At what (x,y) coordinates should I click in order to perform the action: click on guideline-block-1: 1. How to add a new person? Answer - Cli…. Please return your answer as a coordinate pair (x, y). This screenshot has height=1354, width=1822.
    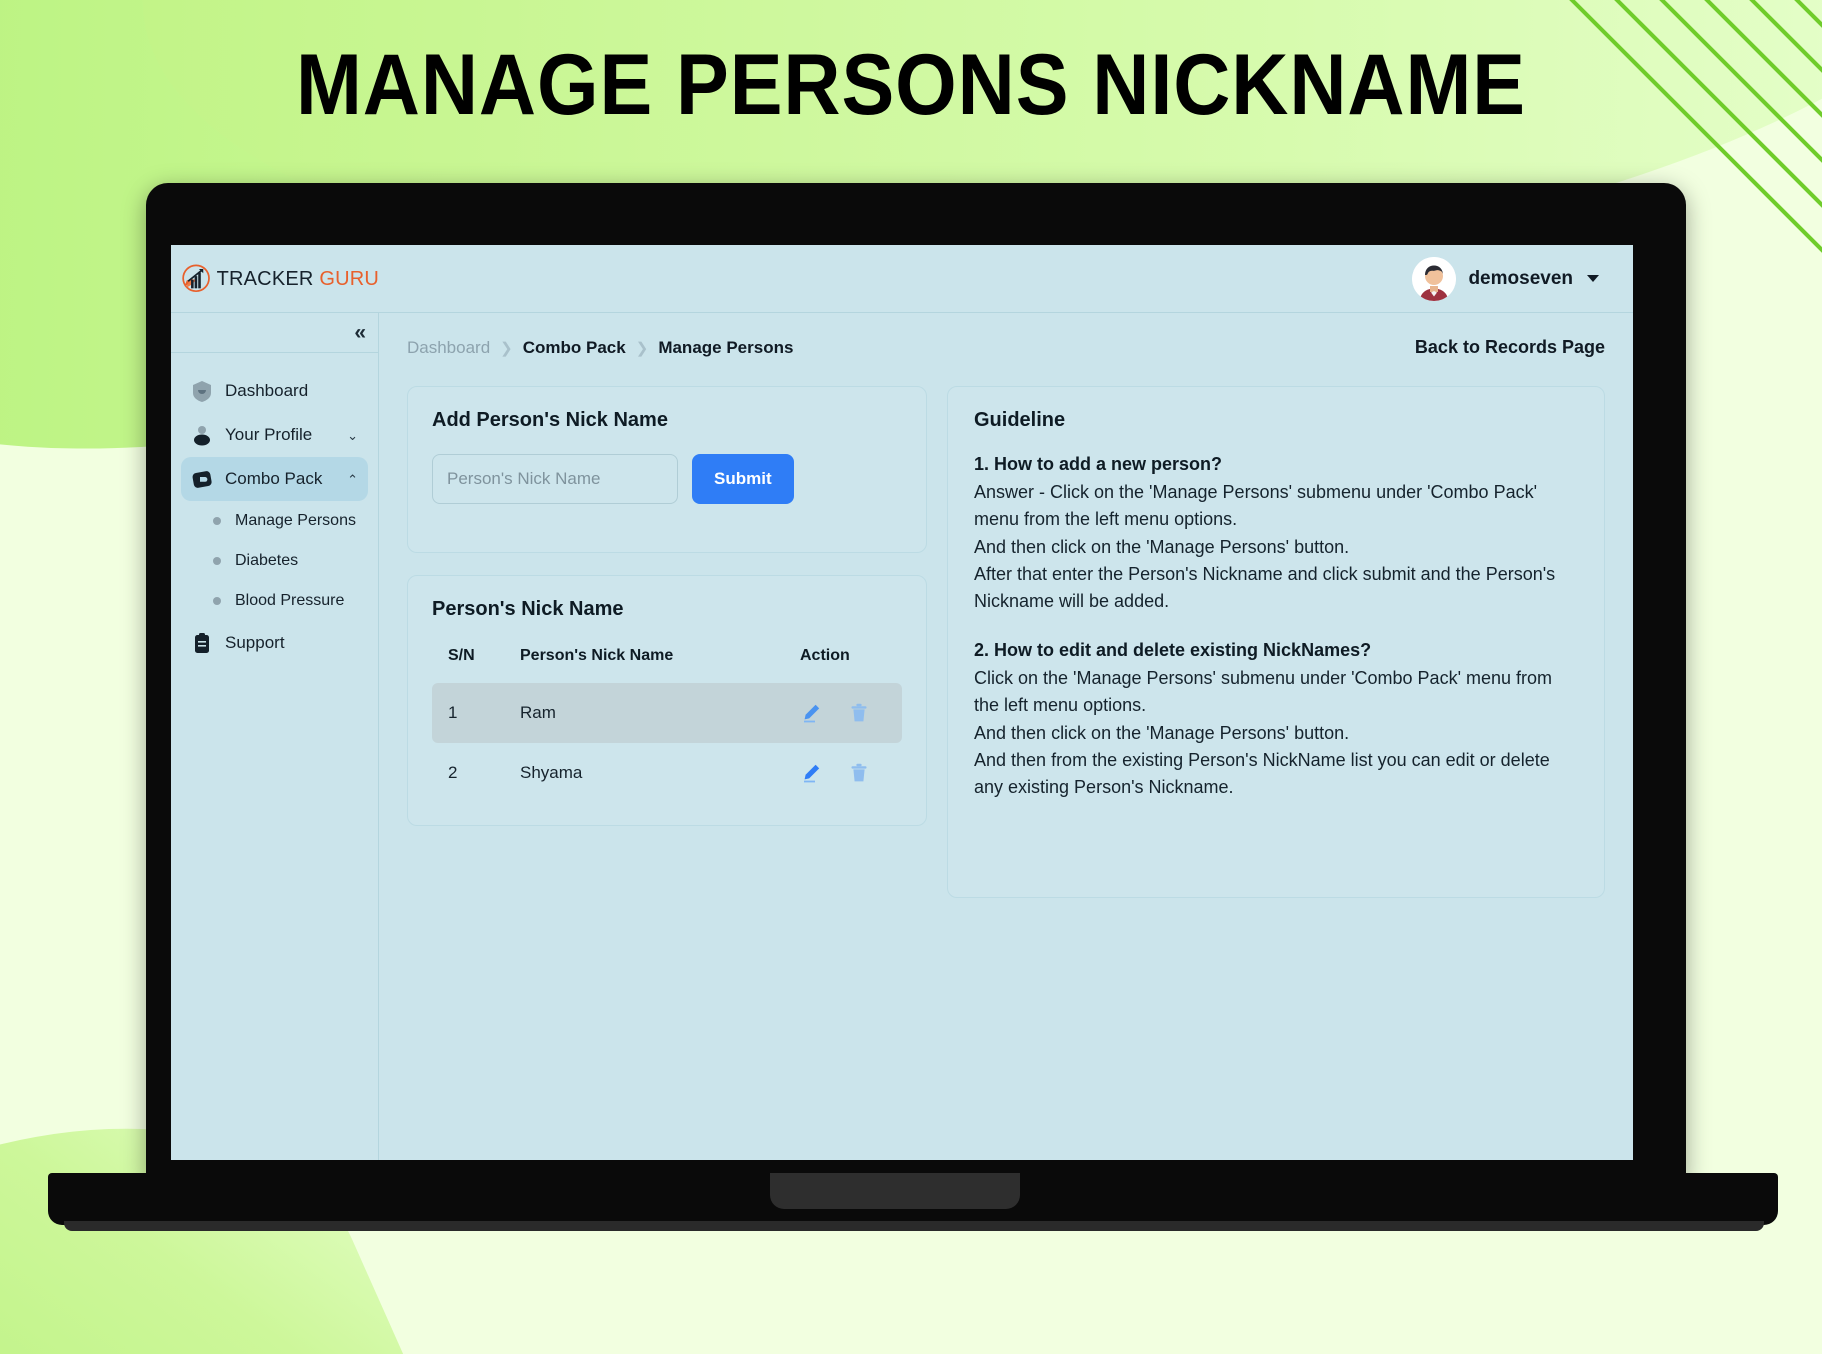
    Looking at the image, I should click on (1276, 535).